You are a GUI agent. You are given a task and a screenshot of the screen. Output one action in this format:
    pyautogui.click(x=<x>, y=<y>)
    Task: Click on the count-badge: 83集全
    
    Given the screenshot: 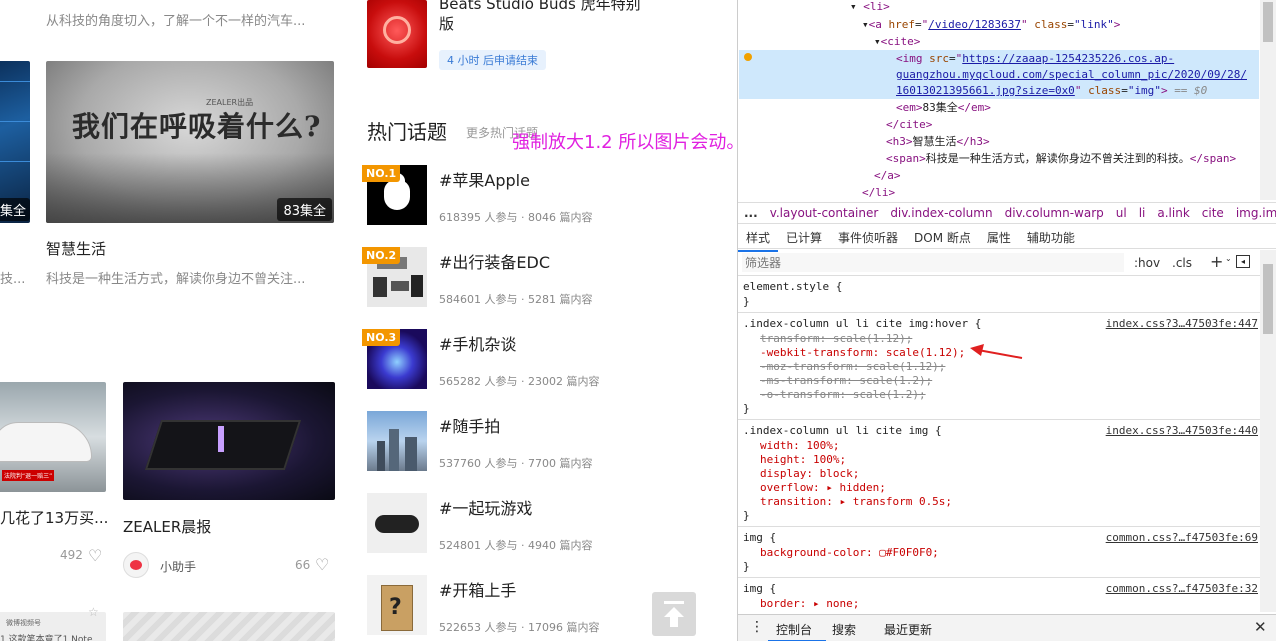 What is the action you would take?
    pyautogui.click(x=304, y=209)
    